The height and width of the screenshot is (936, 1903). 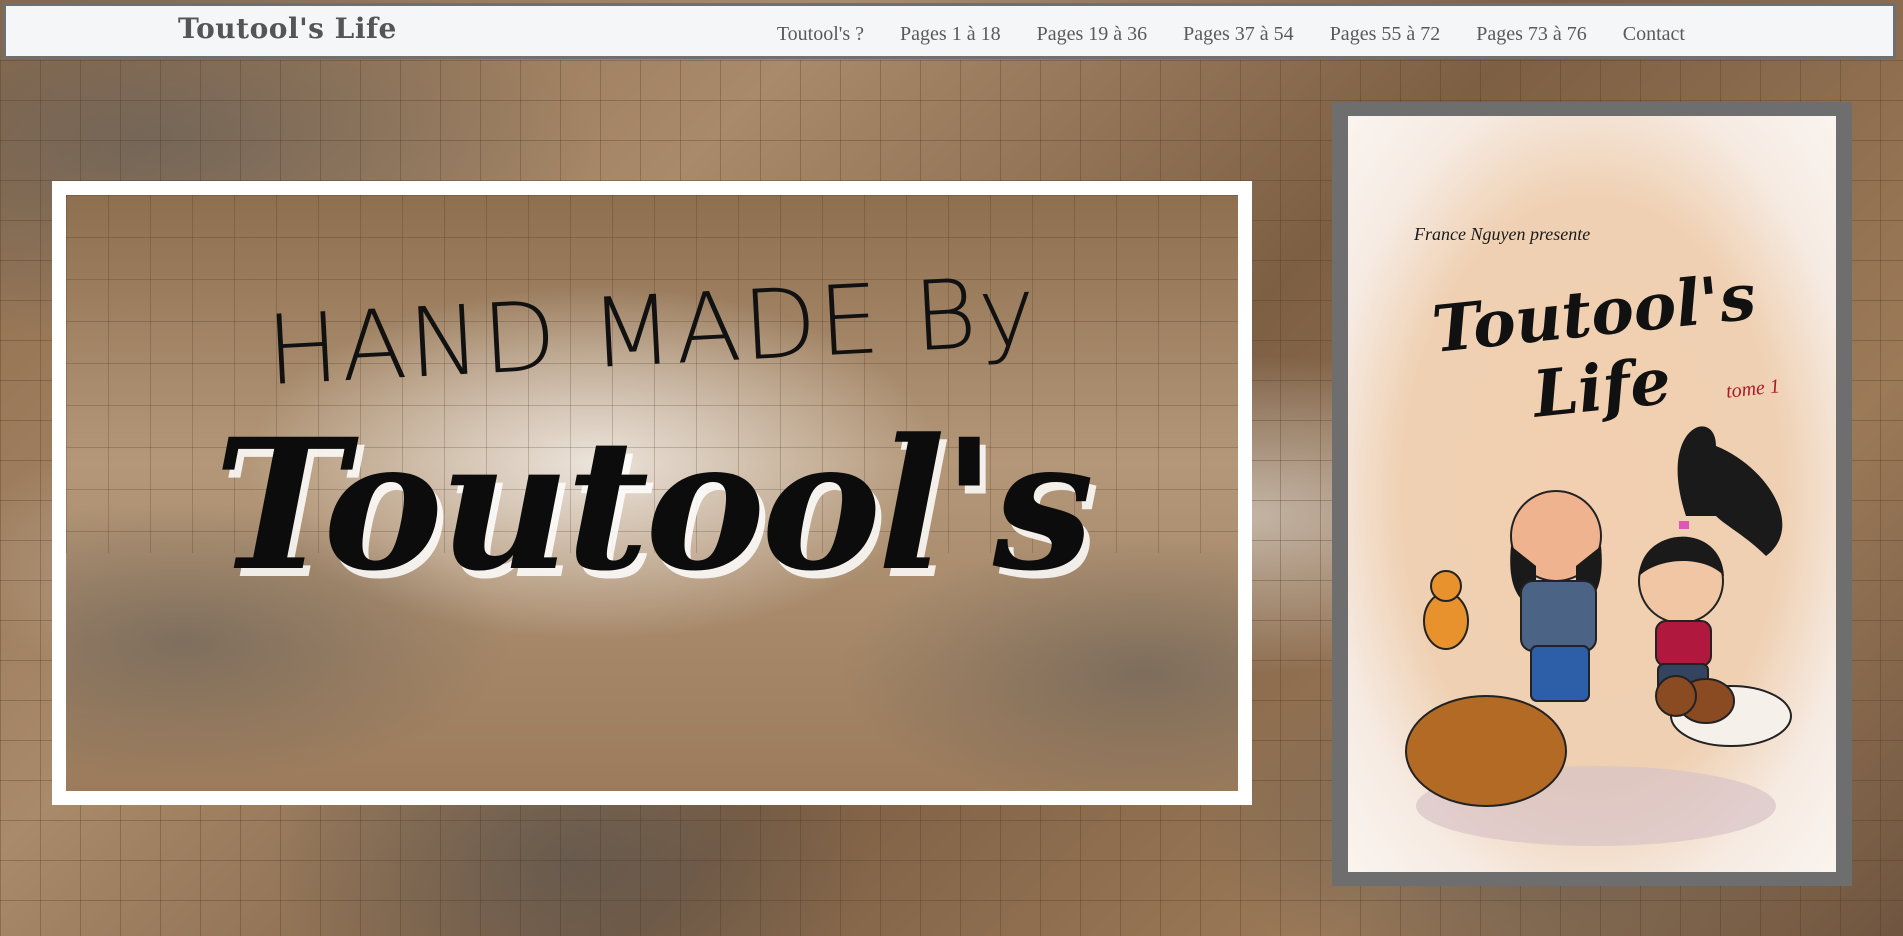 I want to click on nav-item-pages-19-36: Pages 19 à 36, so click(x=1092, y=34).